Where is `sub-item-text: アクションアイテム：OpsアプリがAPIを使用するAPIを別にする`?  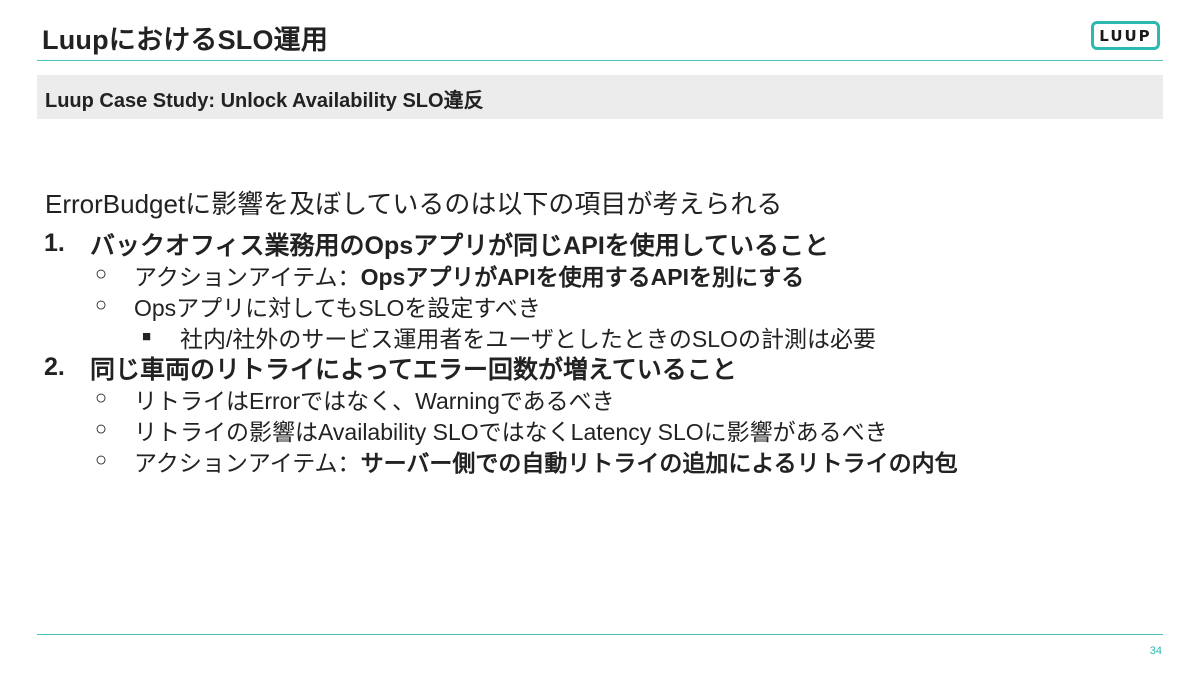
sub-item-text: アクションアイテム：OpsアプリがAPIを使用するAPIを別にする is located at coordinates (469, 275).